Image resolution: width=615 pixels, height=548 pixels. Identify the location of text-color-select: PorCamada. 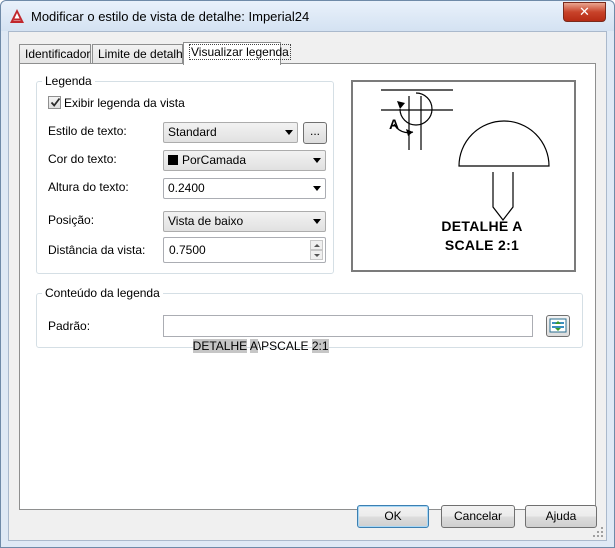
(244, 160).